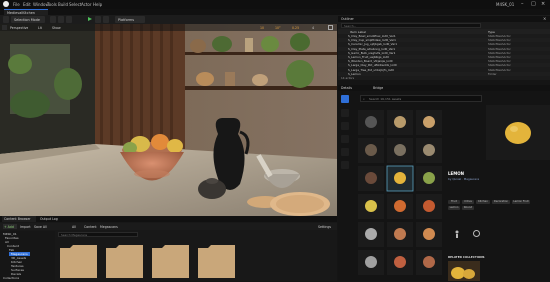  I want to click on menu-edit: Edit, so click(27, 4).